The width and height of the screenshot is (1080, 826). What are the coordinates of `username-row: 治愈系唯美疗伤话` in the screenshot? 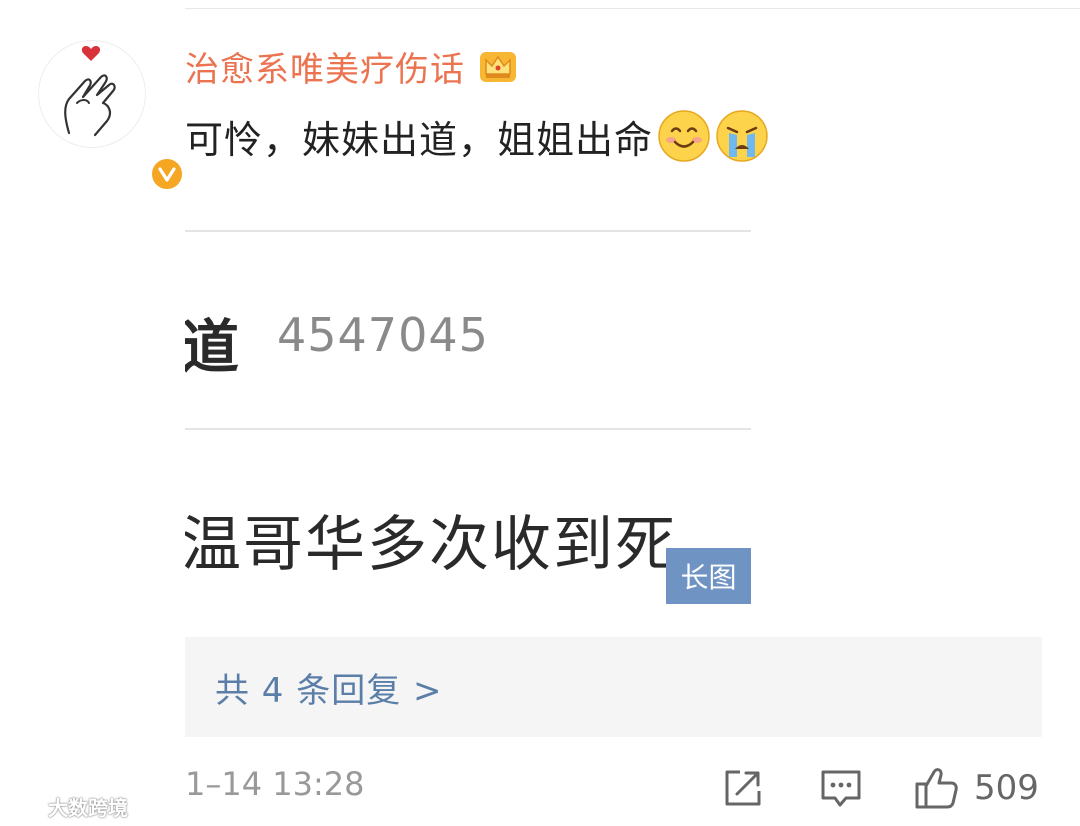 It's located at (352, 66).